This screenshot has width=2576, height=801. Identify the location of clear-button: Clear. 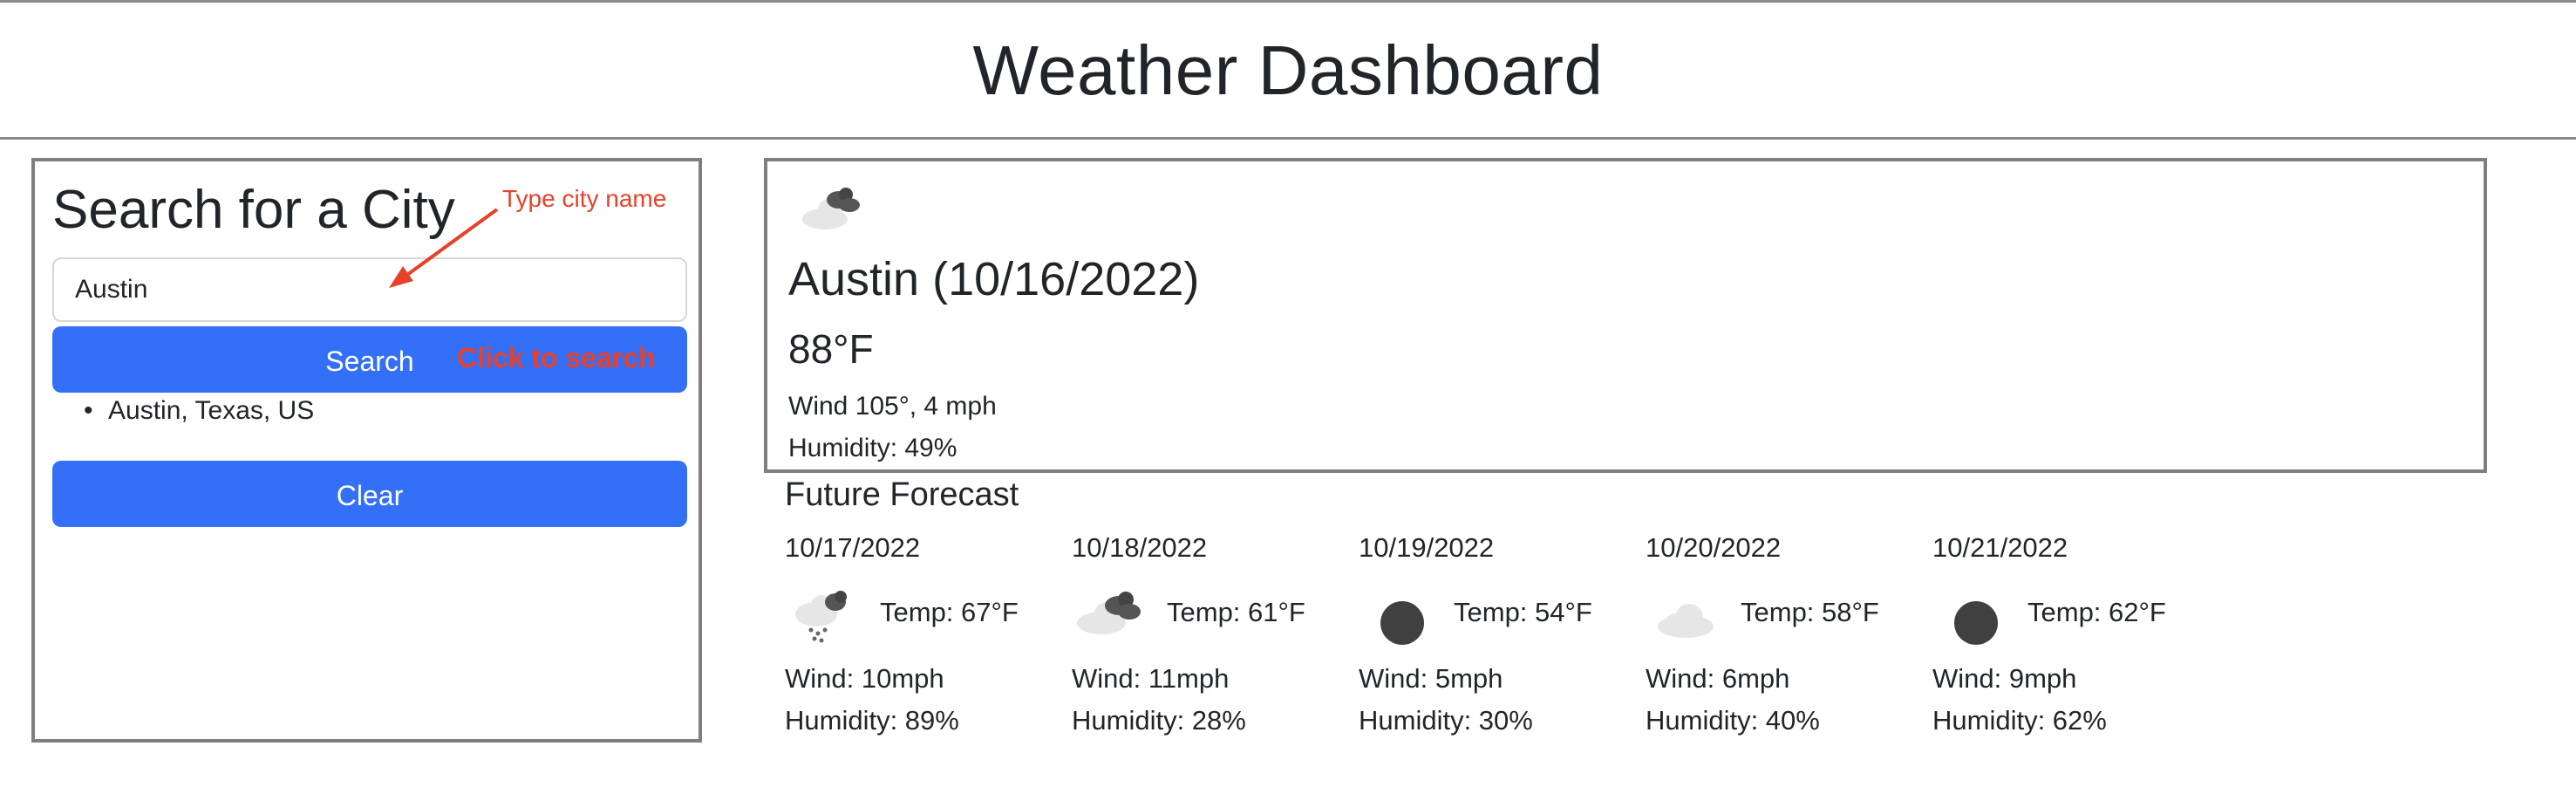
(369, 494).